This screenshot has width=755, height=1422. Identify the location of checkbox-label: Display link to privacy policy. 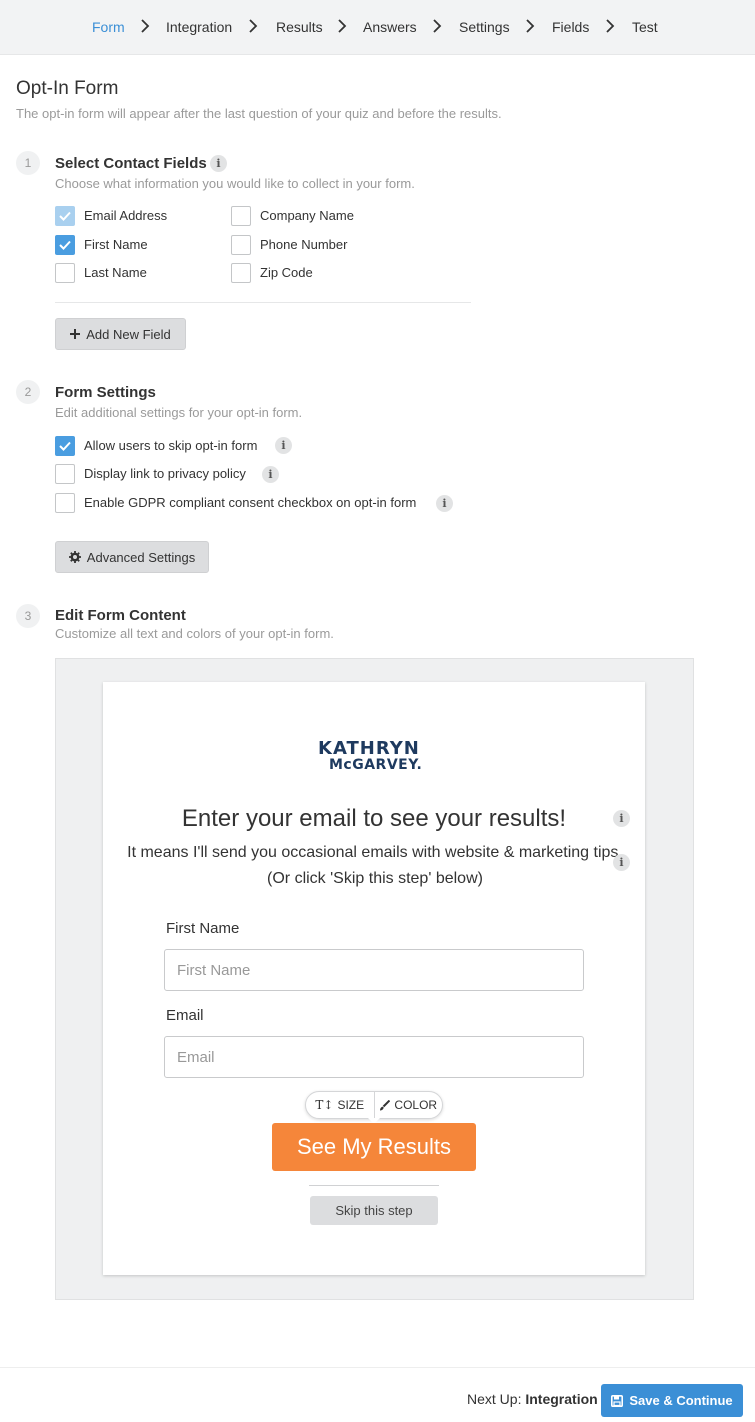
(165, 473).